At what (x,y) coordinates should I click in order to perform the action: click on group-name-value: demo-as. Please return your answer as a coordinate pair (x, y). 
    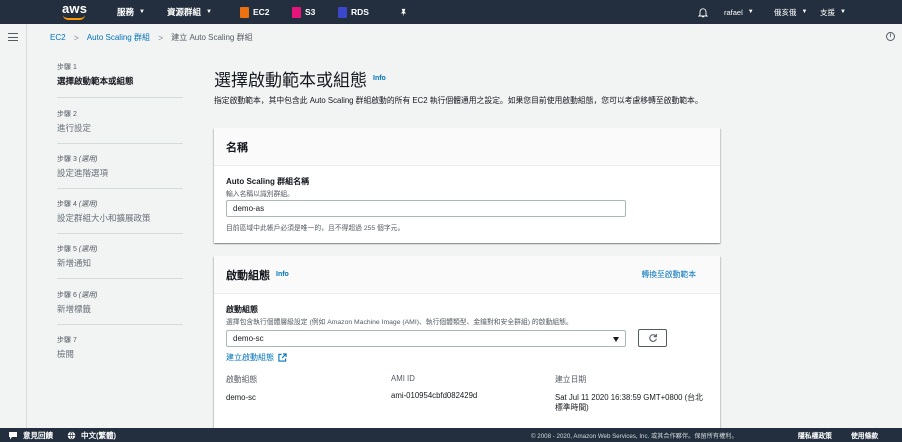
    Looking at the image, I should click on (249, 208).